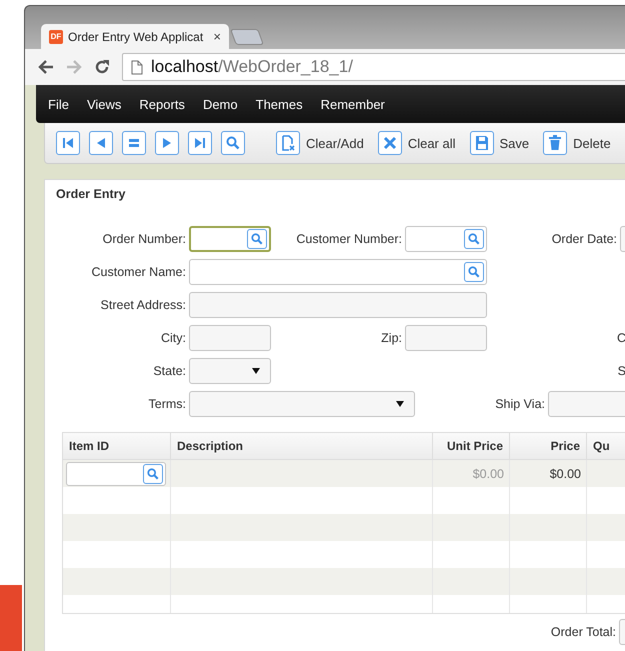  What do you see at coordinates (102, 67) in the screenshot?
I see `reload-icon` at bounding box center [102, 67].